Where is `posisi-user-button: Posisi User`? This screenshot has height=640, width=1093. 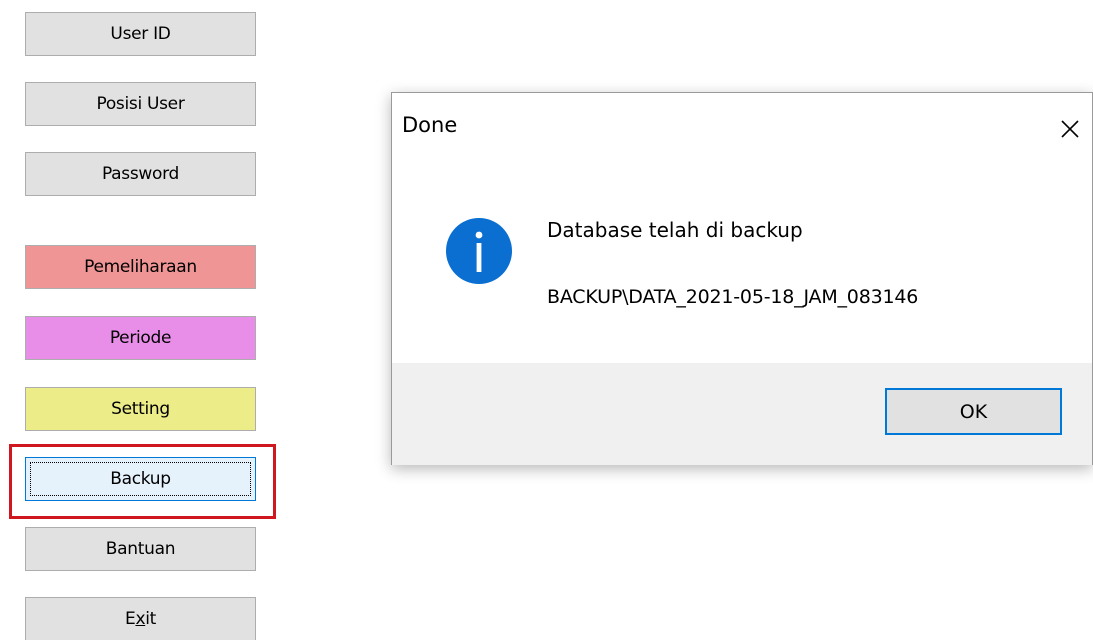 posisi-user-button: Posisi User is located at coordinates (140, 104).